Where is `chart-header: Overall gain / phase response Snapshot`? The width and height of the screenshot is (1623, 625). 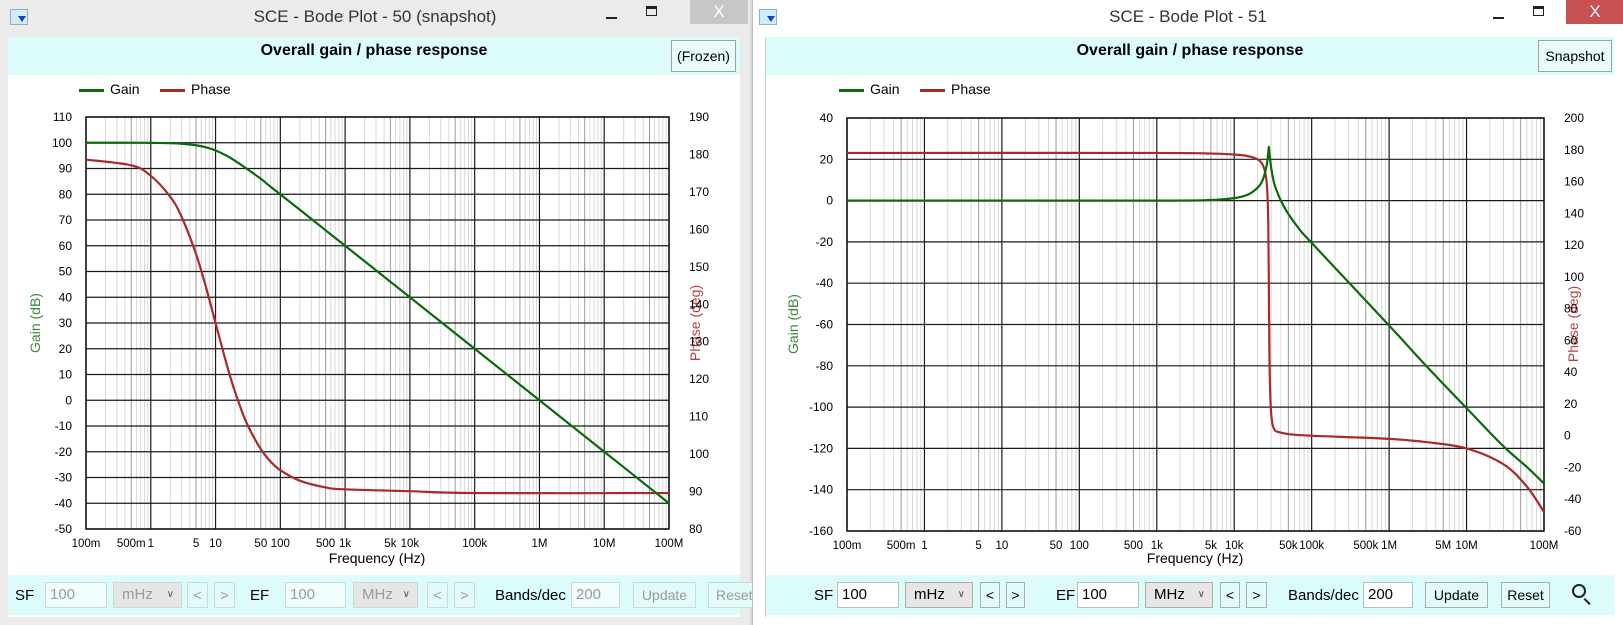
chart-header: Overall gain / phase response Snapshot is located at coordinates (1190, 56).